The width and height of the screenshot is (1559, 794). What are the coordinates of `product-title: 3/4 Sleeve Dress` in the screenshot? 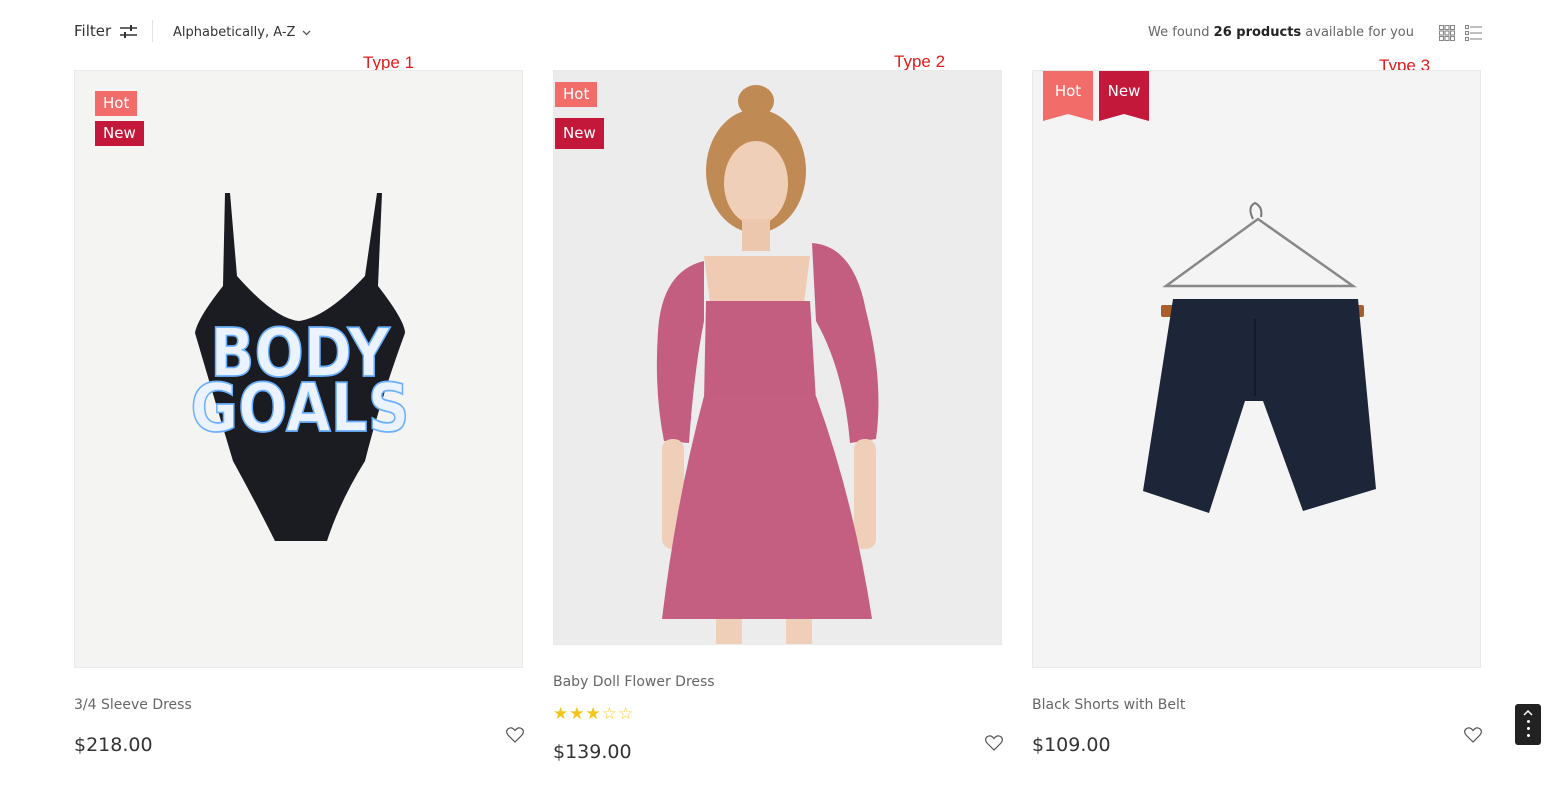 It's located at (133, 705).